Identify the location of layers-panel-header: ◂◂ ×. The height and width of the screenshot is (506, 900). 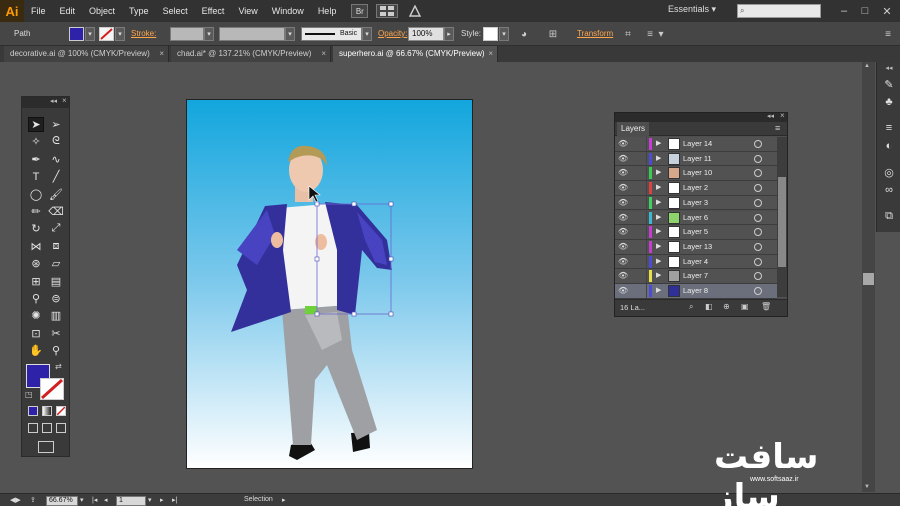
(701, 116).